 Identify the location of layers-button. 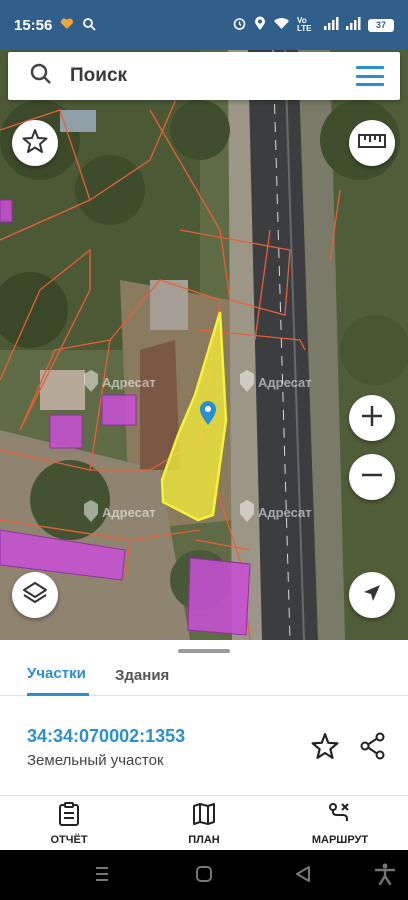
(35, 595).